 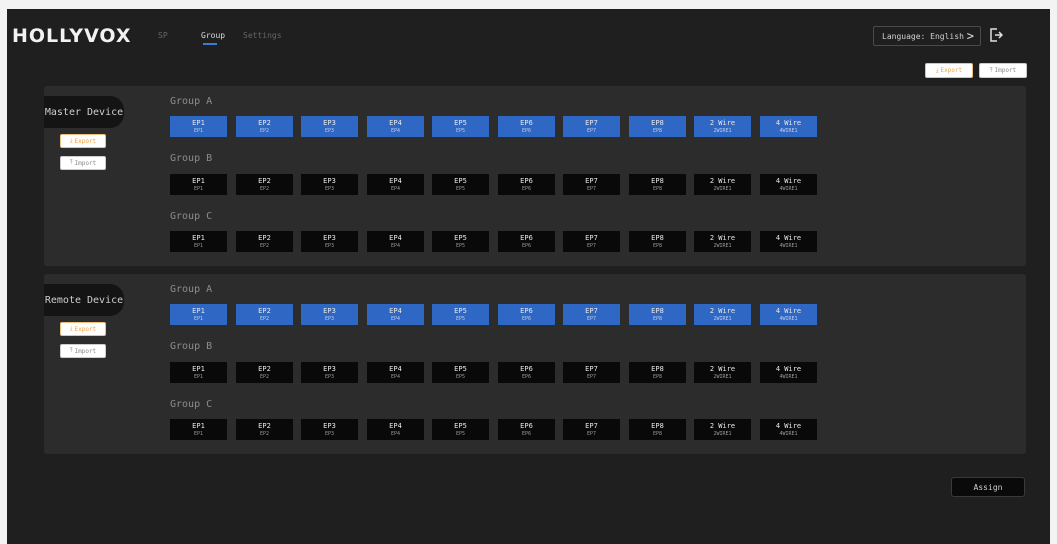 What do you see at coordinates (1005, 70) in the screenshot?
I see `top-import-label: Import` at bounding box center [1005, 70].